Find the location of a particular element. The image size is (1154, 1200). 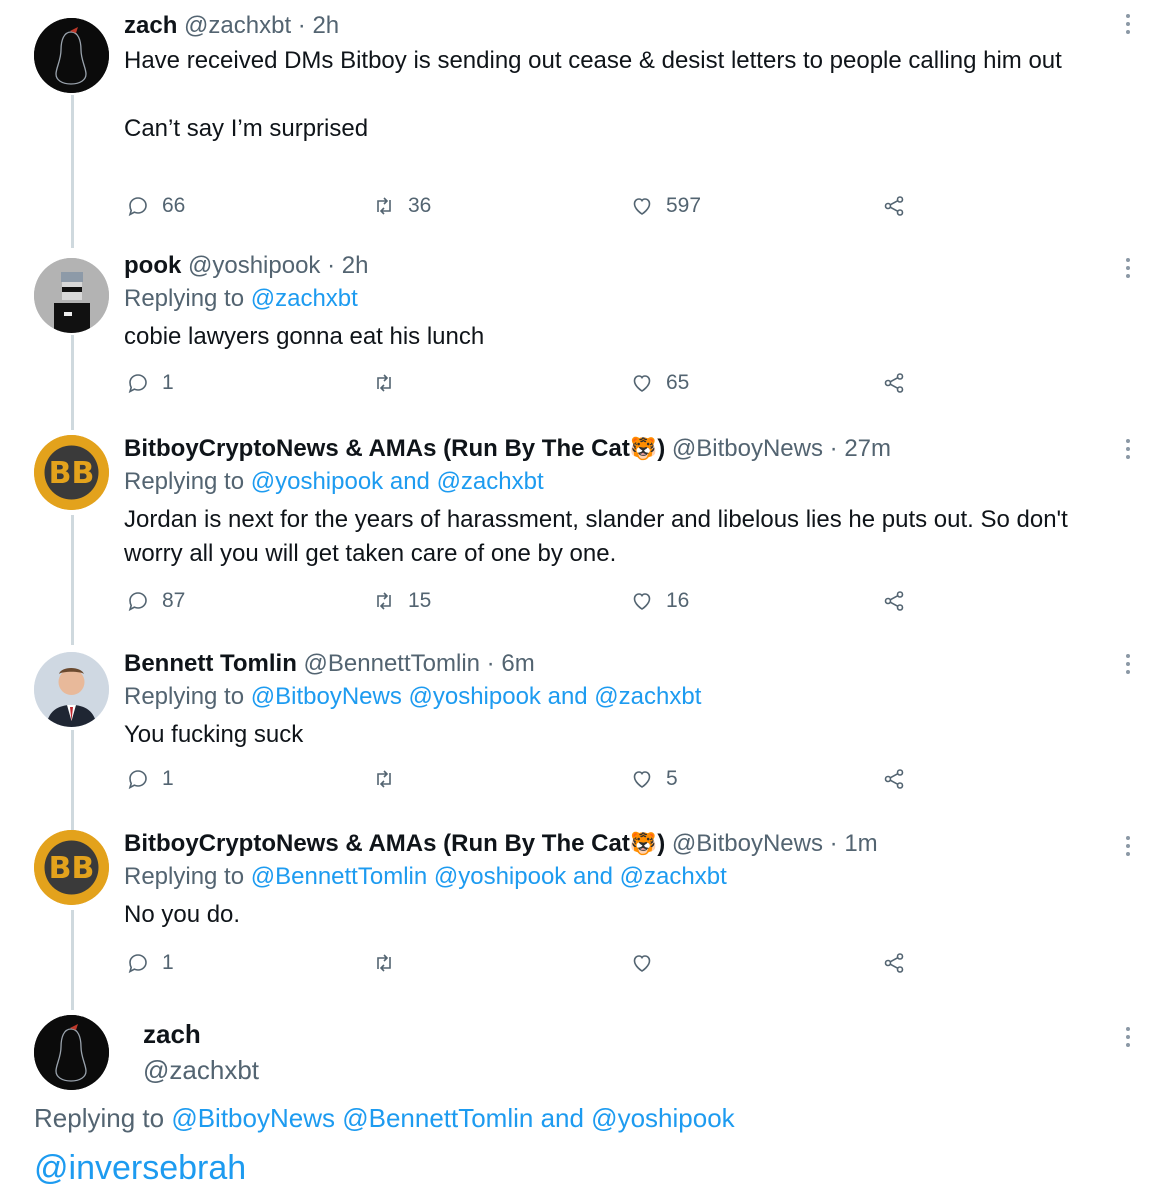

like-button: 597 is located at coordinates (665, 206).